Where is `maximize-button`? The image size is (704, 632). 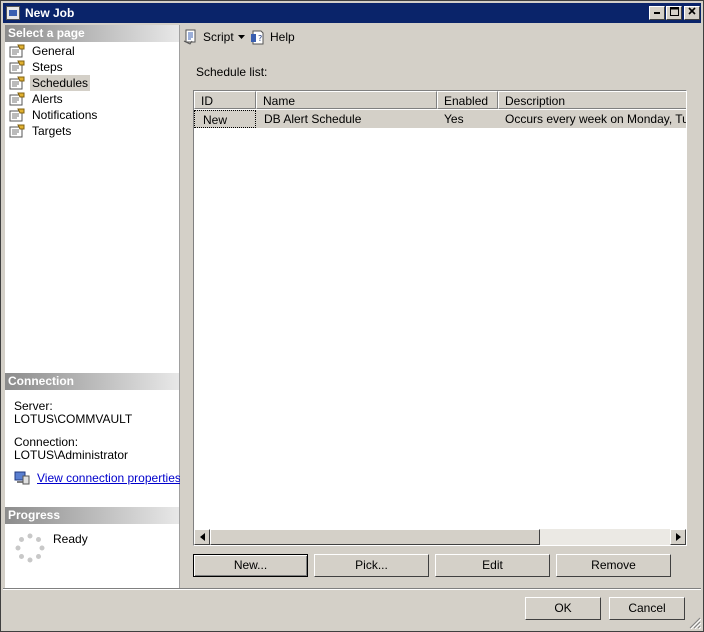
maximize-button is located at coordinates (674, 13).